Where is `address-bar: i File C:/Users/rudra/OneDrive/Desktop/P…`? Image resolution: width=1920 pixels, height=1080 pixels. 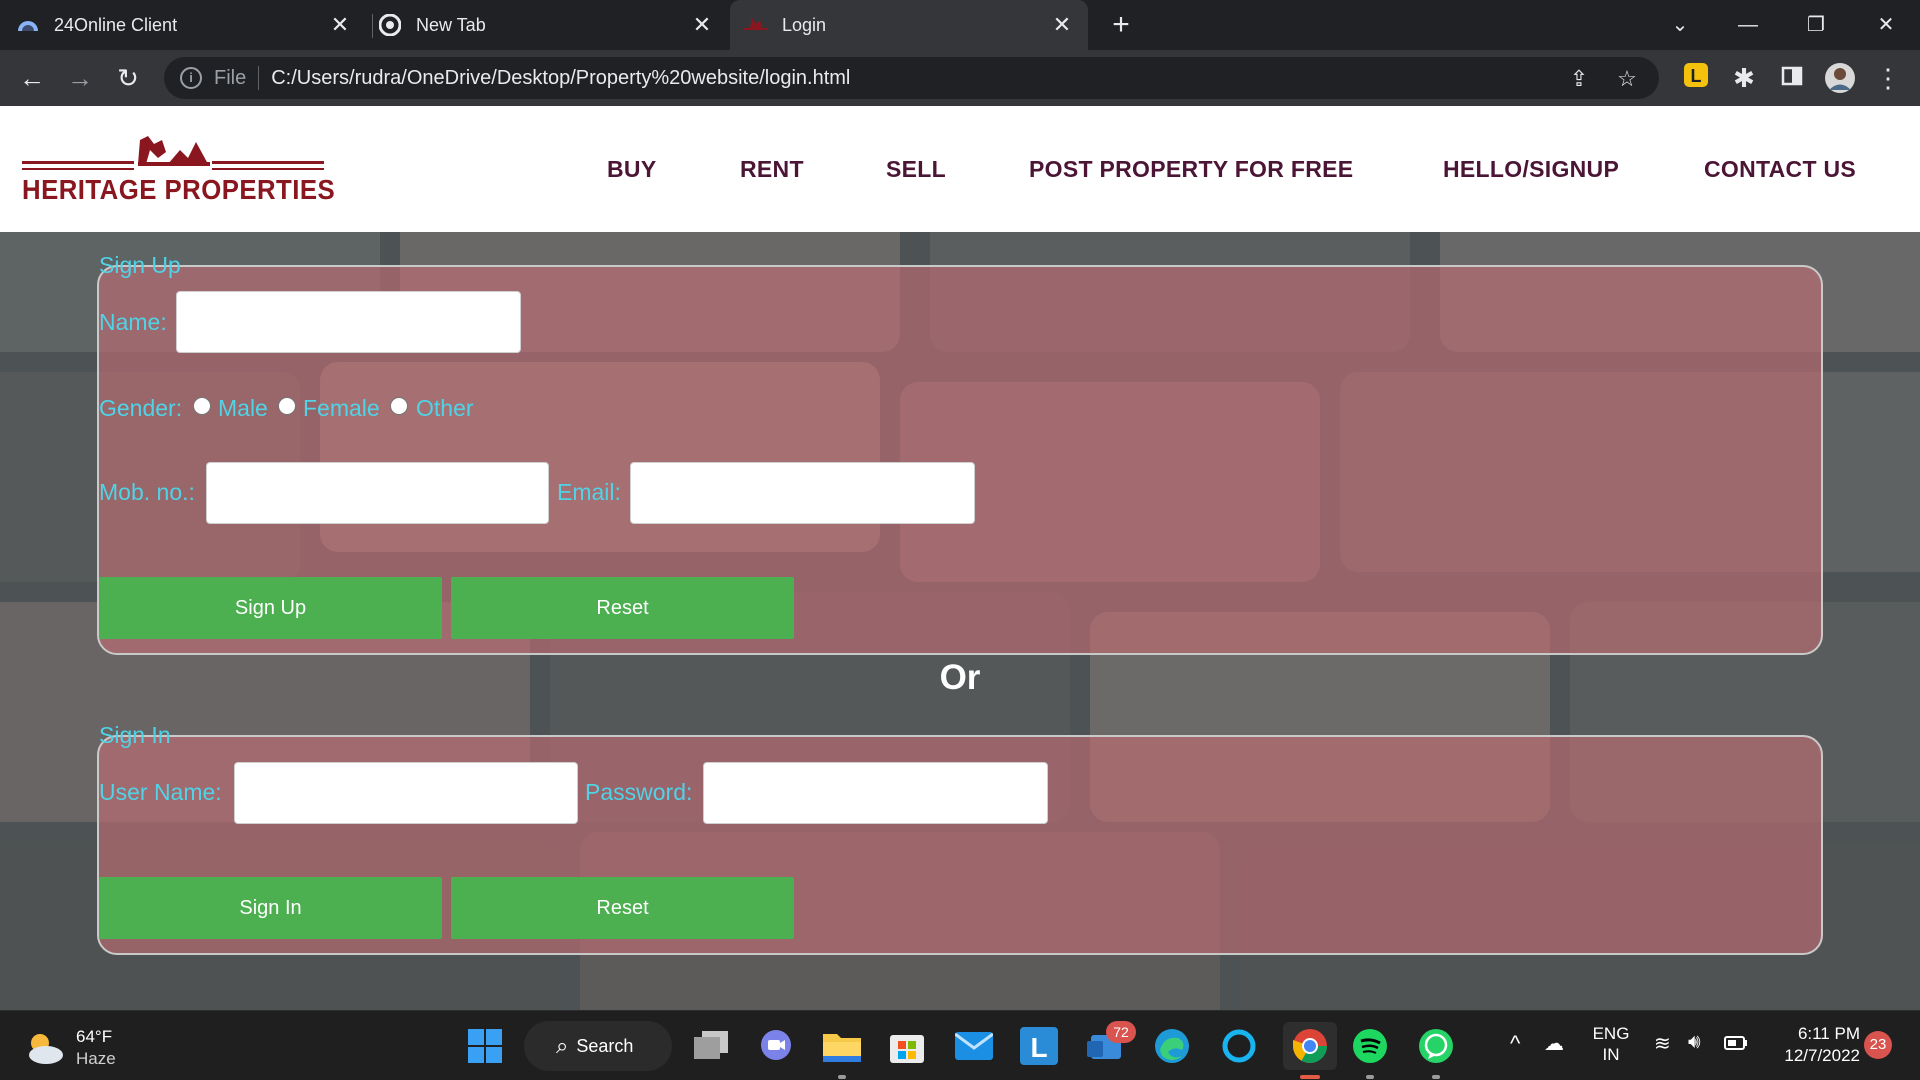 address-bar: i File C:/Users/rudra/OneDrive/Desktop/P… is located at coordinates (911, 78).